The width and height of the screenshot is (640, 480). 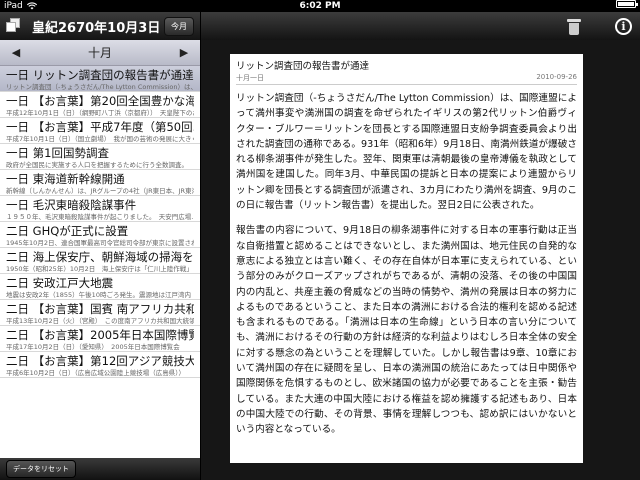 I want to click on event-snippet: 平成7年10月1日（日）（国立劇場） 我が国の芸術の発展に大きく寄与, so click(x=100, y=139).